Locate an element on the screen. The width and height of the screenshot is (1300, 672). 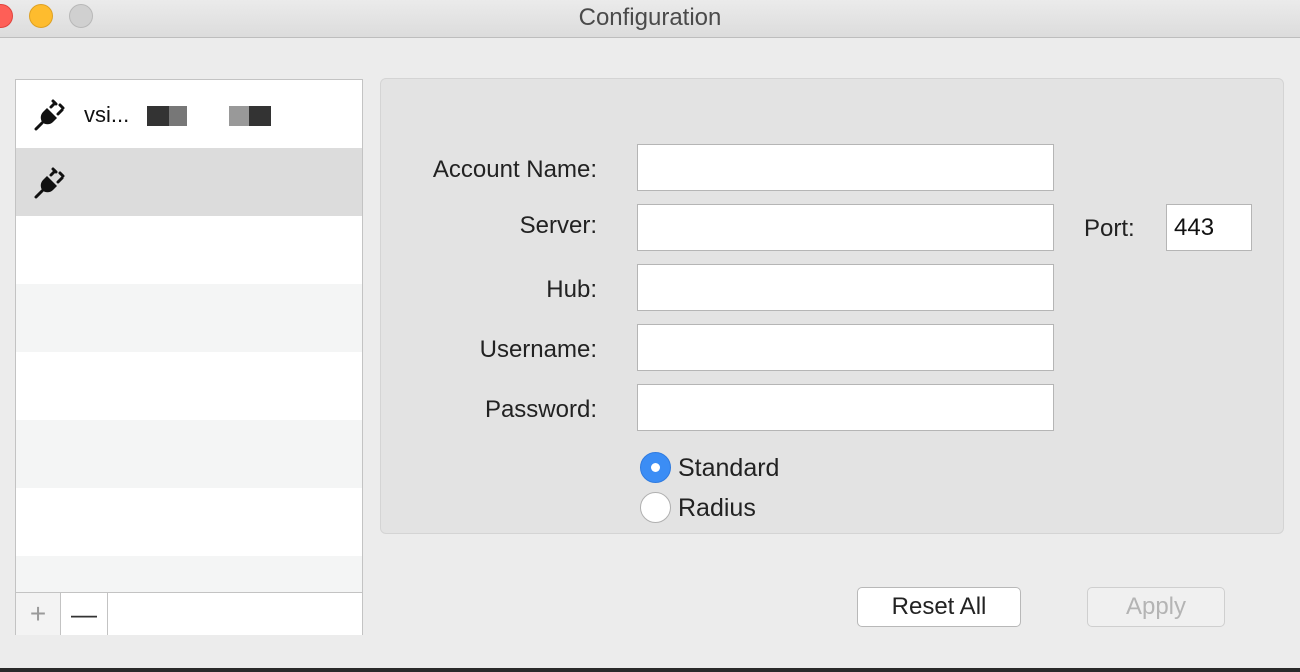
radius-radio is located at coordinates (655, 507).